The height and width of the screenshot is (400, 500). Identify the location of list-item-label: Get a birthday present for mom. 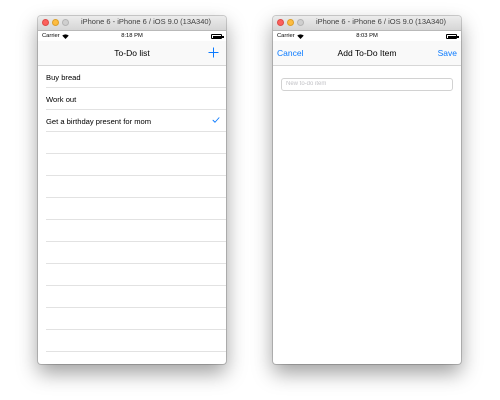
(99, 121).